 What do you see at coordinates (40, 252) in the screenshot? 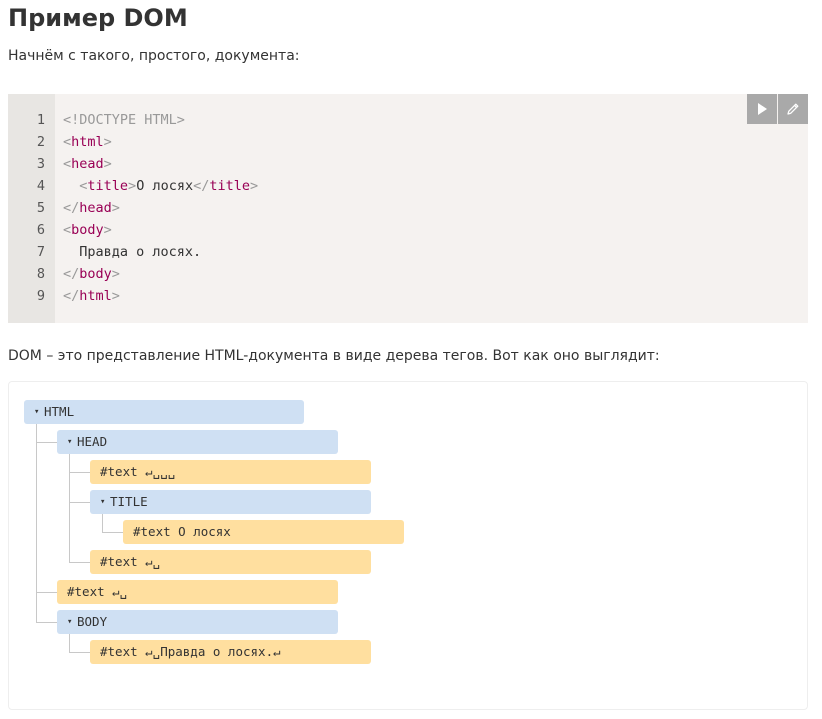
I see `line-number: 7` at bounding box center [40, 252].